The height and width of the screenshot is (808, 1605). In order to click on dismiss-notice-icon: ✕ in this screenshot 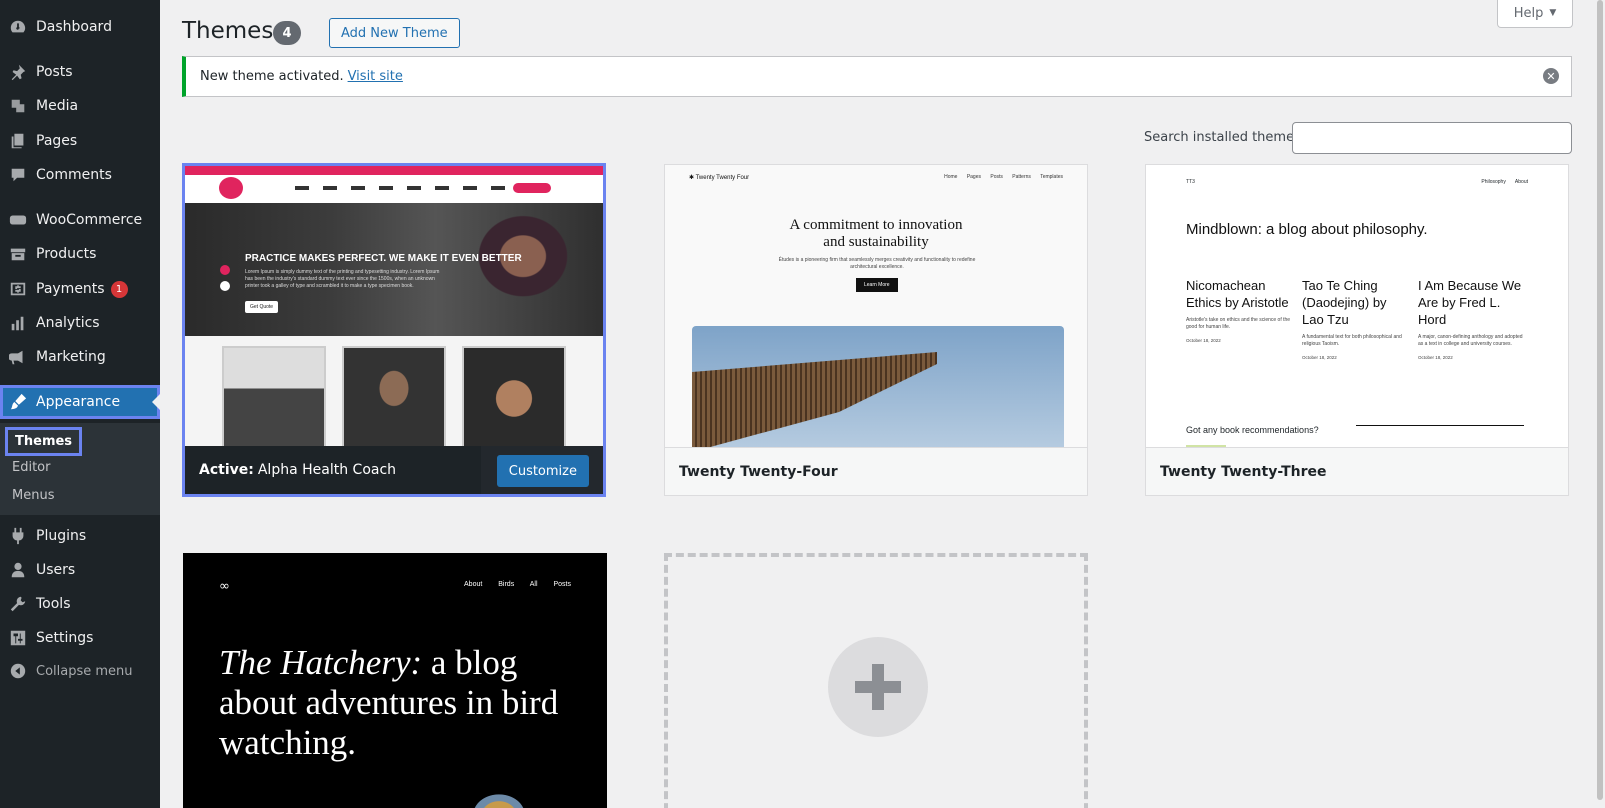, I will do `click(1551, 76)`.